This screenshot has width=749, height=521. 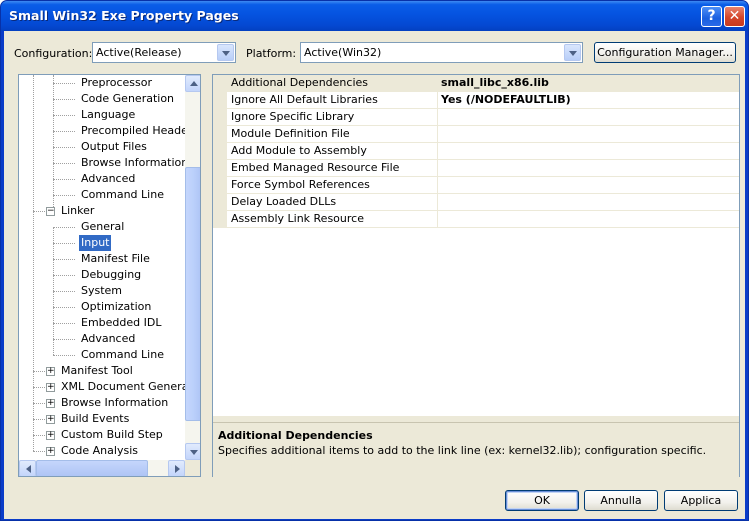 I want to click on property-name: Ignore All Default Libraries, so click(x=304, y=99).